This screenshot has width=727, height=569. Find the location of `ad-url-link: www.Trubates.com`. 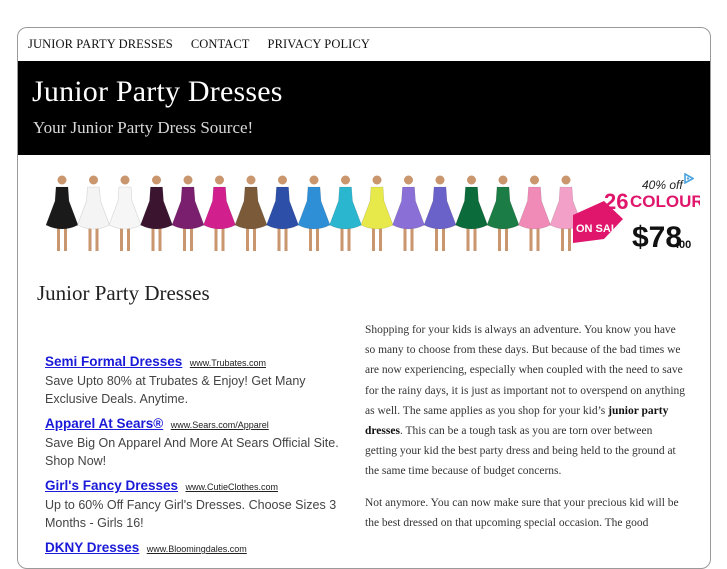

ad-url-link: www.Trubates.com is located at coordinates (228, 363).